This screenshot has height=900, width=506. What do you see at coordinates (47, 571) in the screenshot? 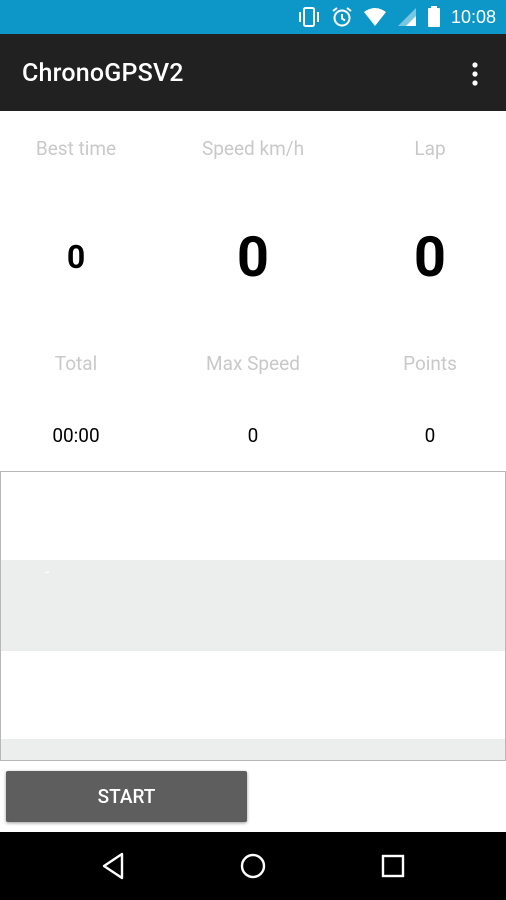
I see `list-item-label: -` at bounding box center [47, 571].